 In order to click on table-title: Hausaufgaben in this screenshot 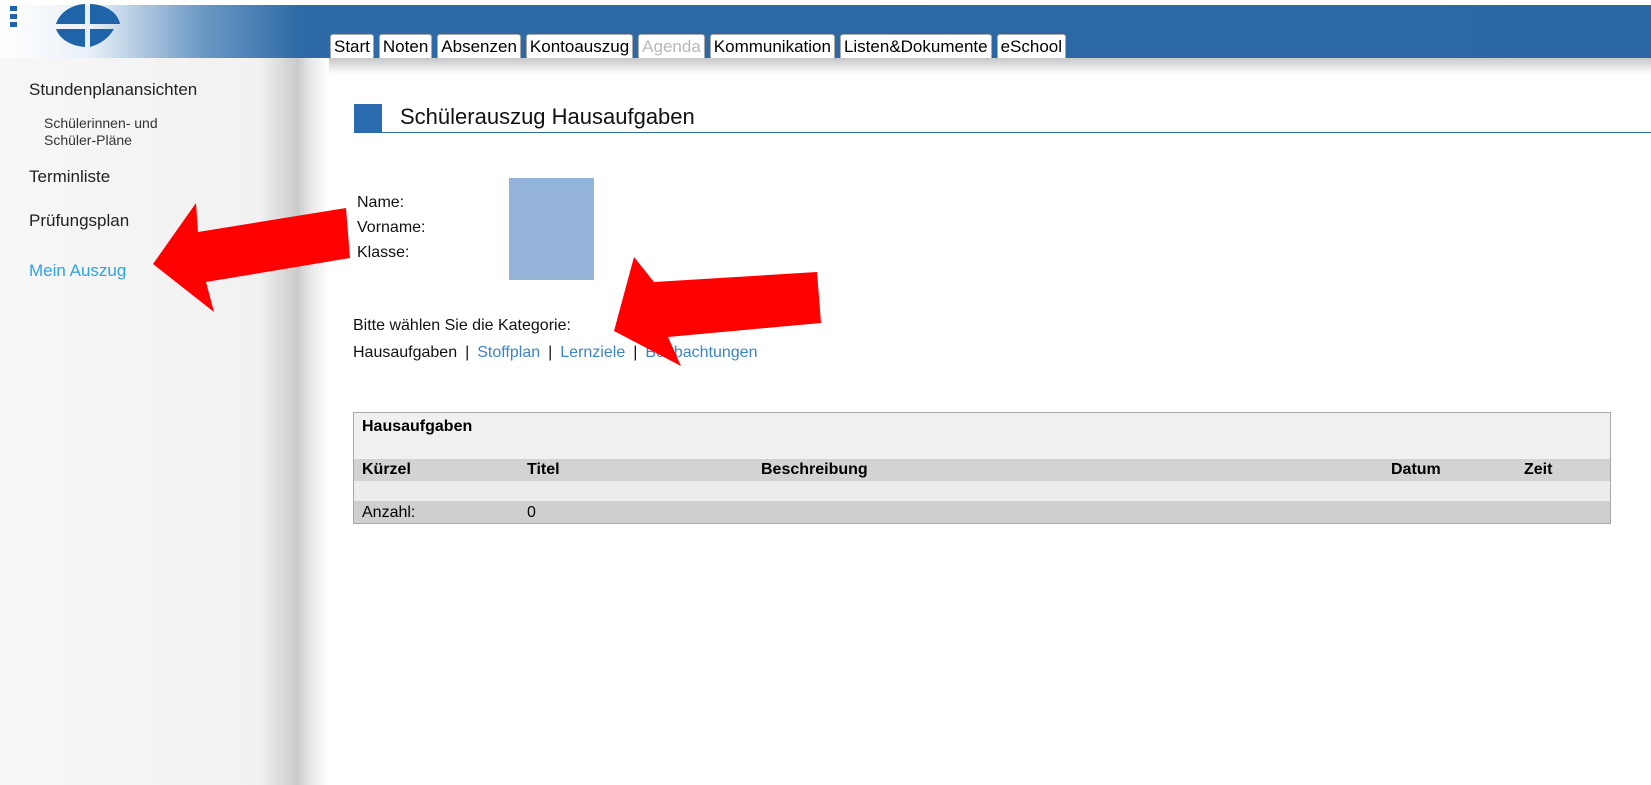, I will do `click(417, 426)`.